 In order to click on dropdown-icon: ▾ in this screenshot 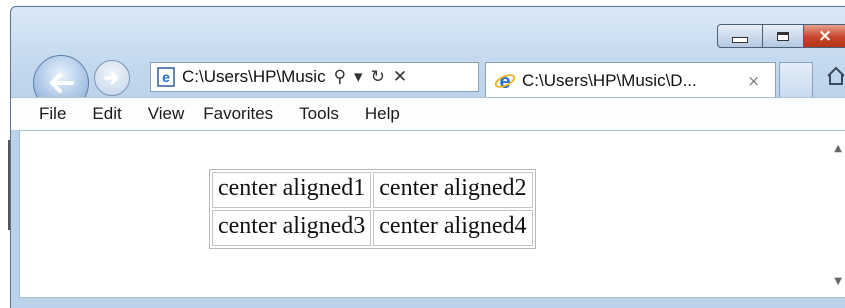, I will do `click(358, 77)`.